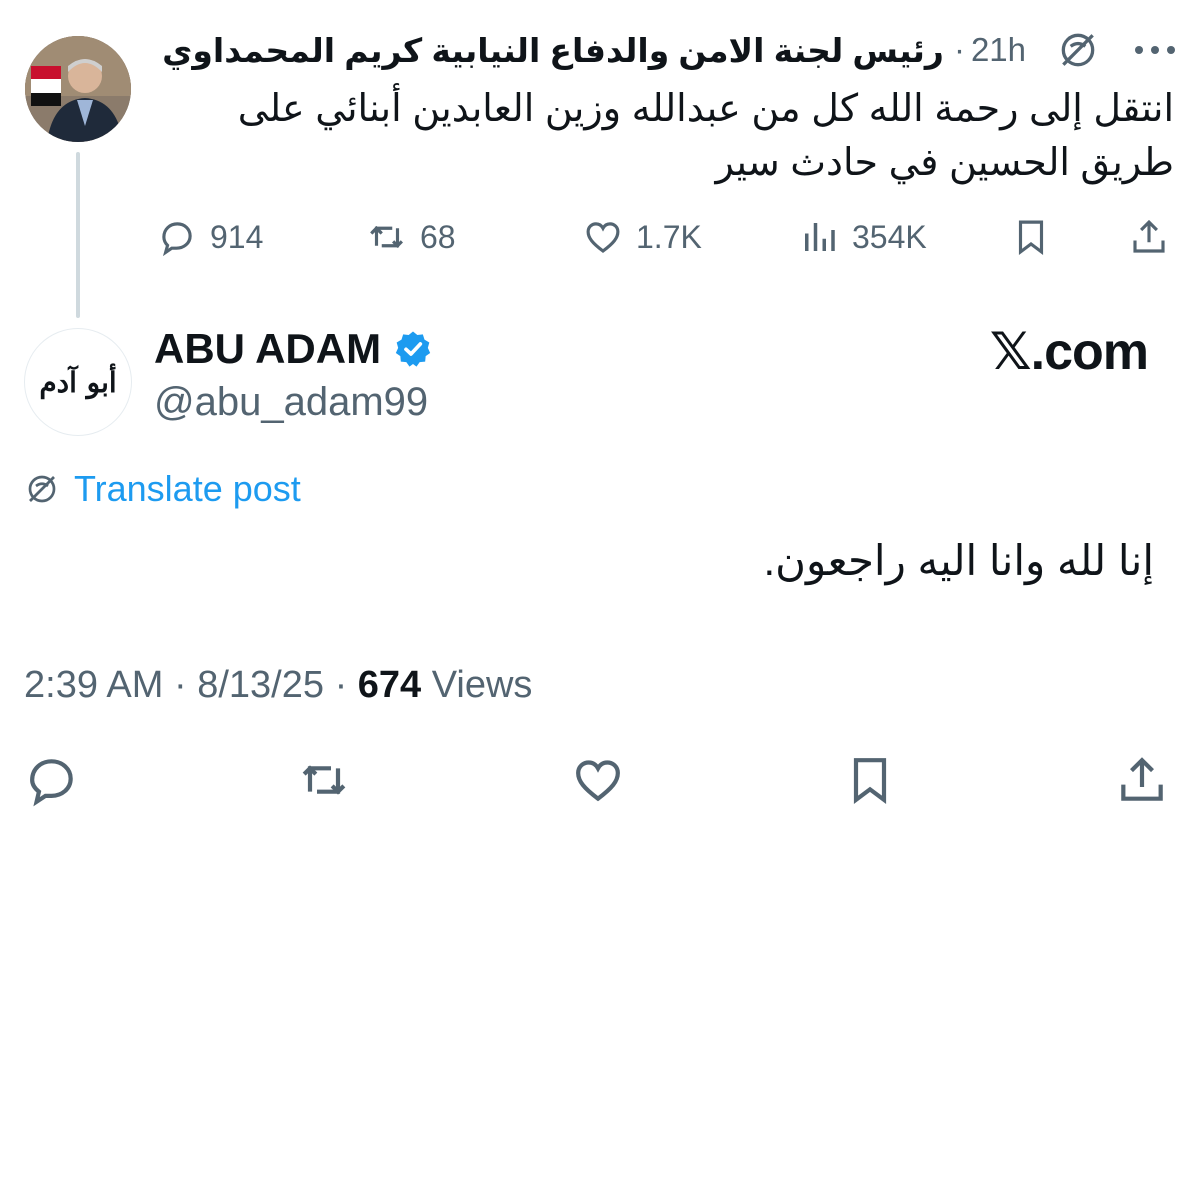 This screenshot has width=1200, height=1185. I want to click on bookmark-button, so click(870, 782).